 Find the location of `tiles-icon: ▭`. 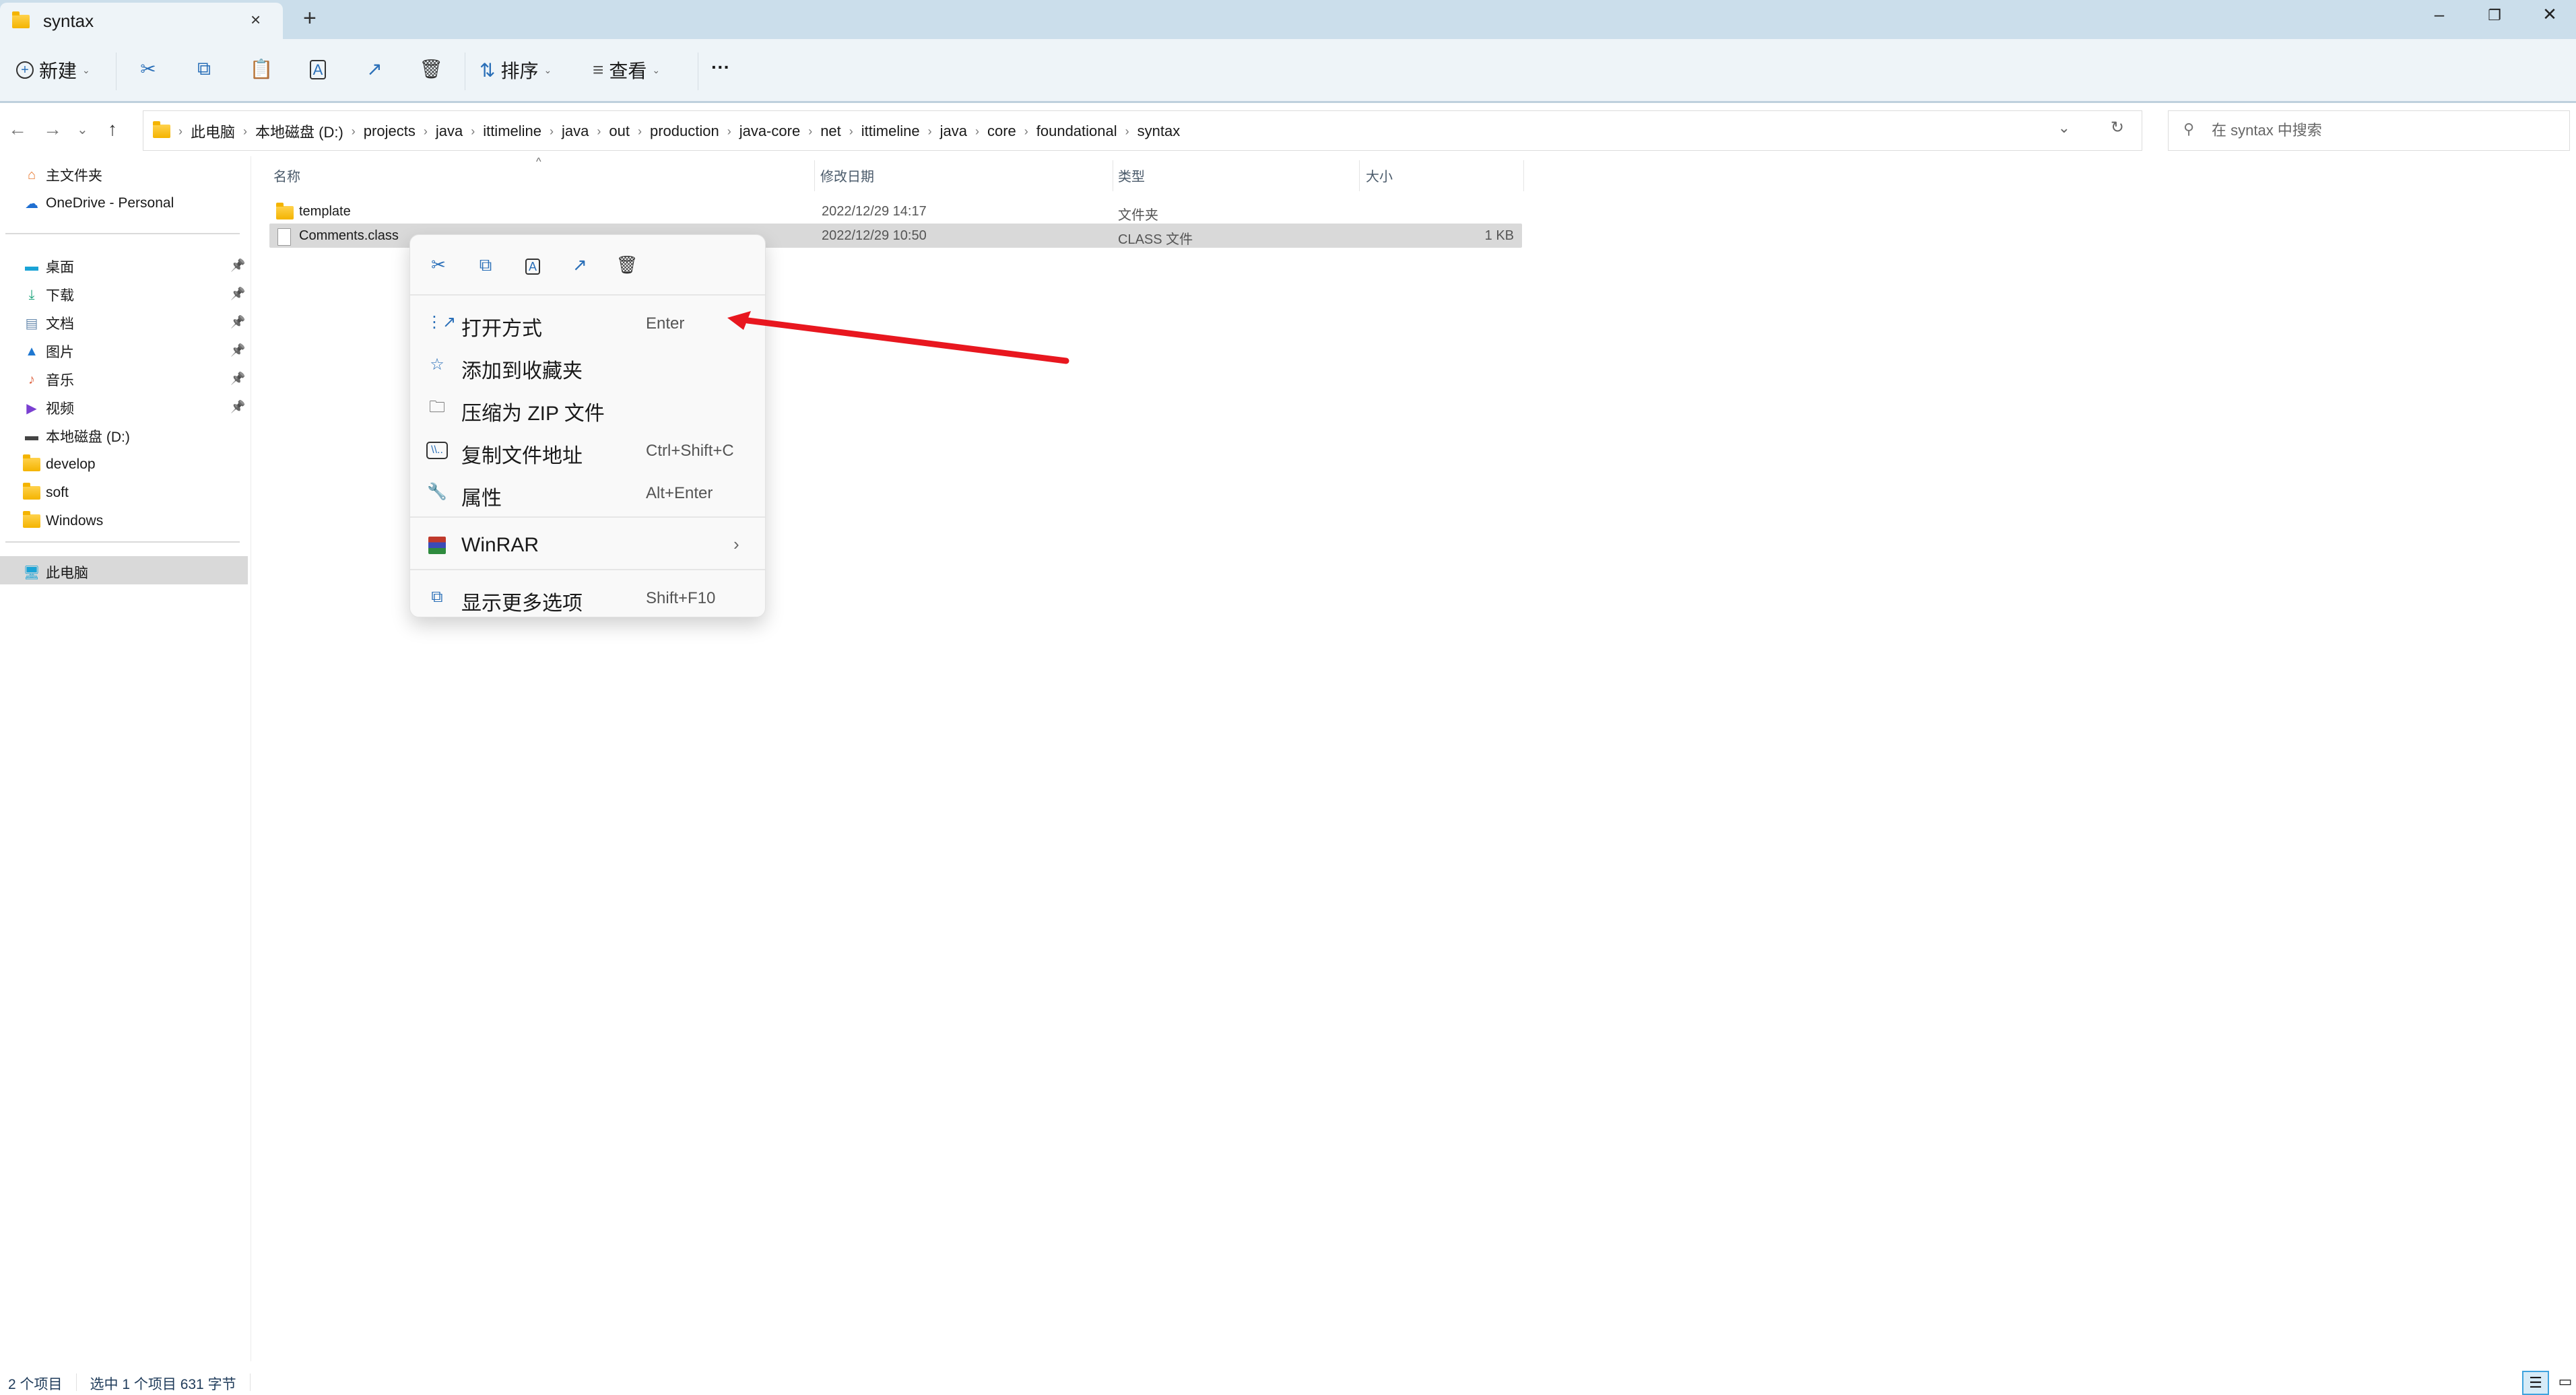

tiles-icon: ▭ is located at coordinates (2565, 1381).